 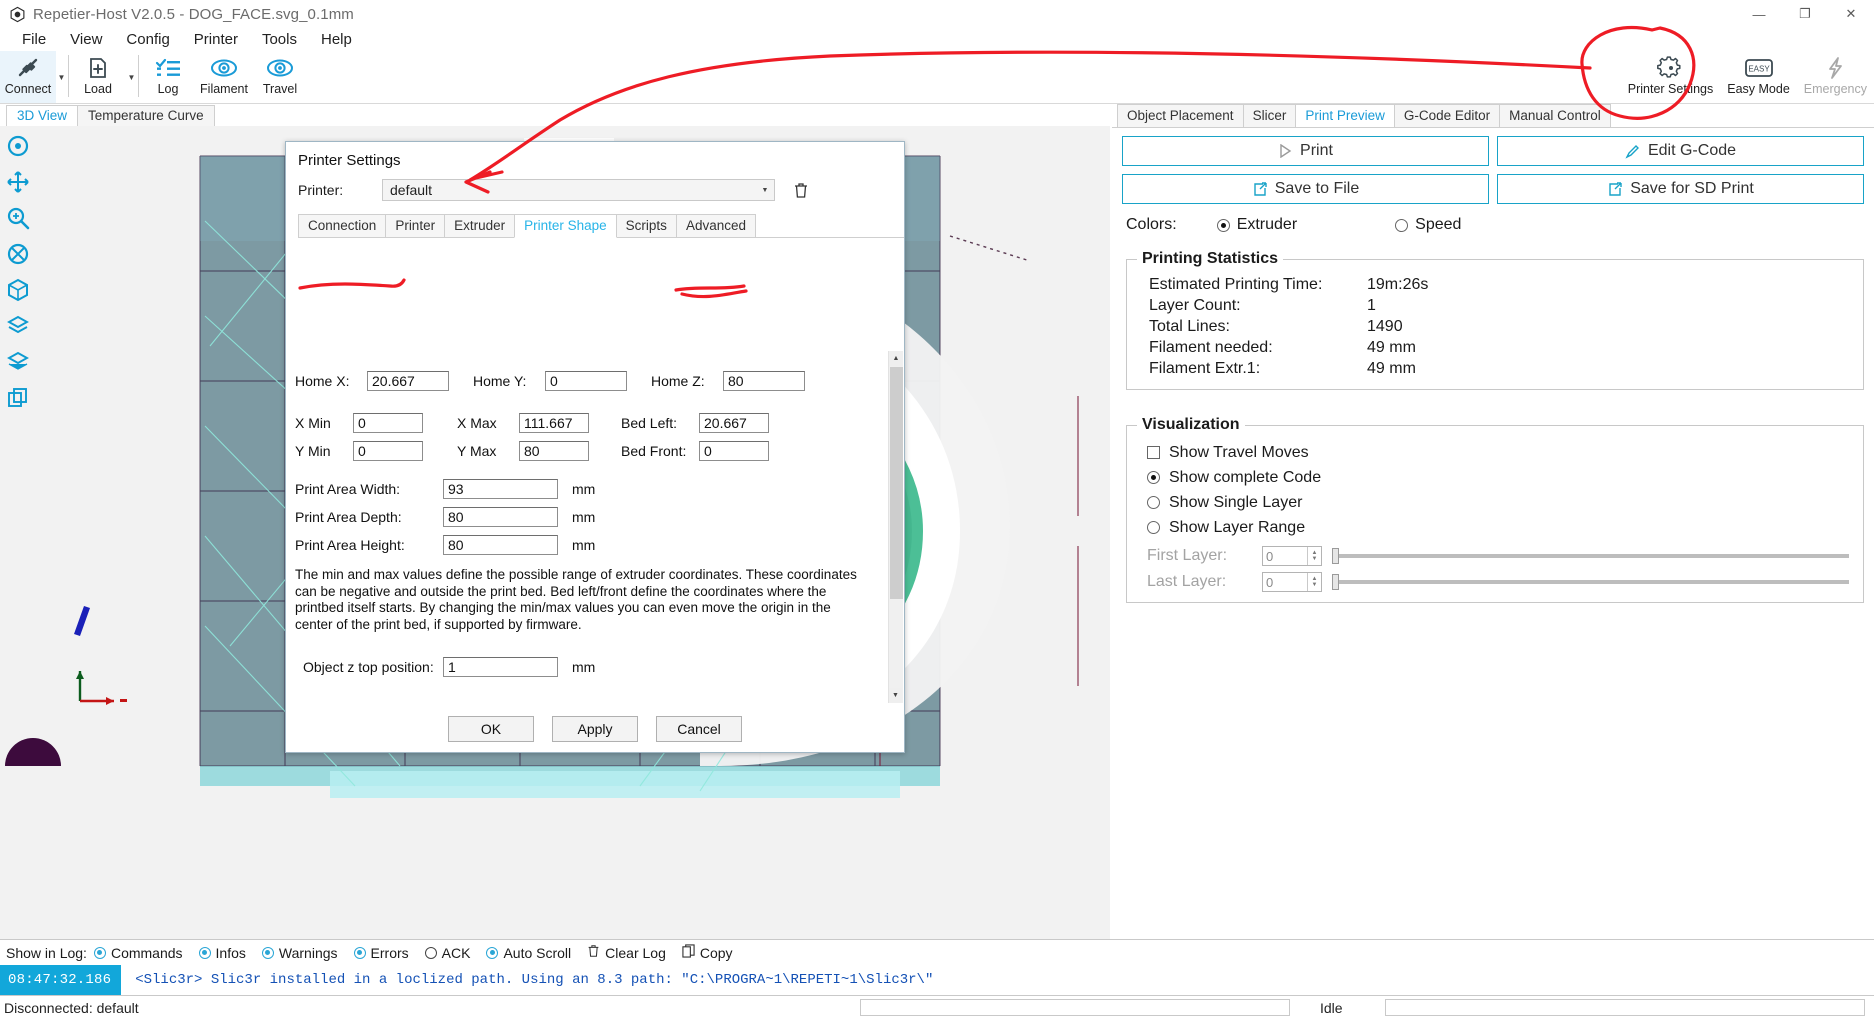 What do you see at coordinates (646, 225) in the screenshot?
I see `dialog-tab-scripts: Scripts` at bounding box center [646, 225].